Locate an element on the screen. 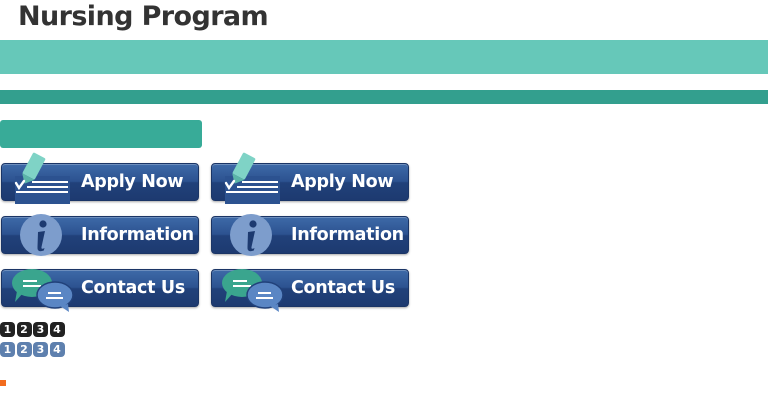 This screenshot has height=400, width=768. contact-us-button: Contact Us is located at coordinates (100, 290).